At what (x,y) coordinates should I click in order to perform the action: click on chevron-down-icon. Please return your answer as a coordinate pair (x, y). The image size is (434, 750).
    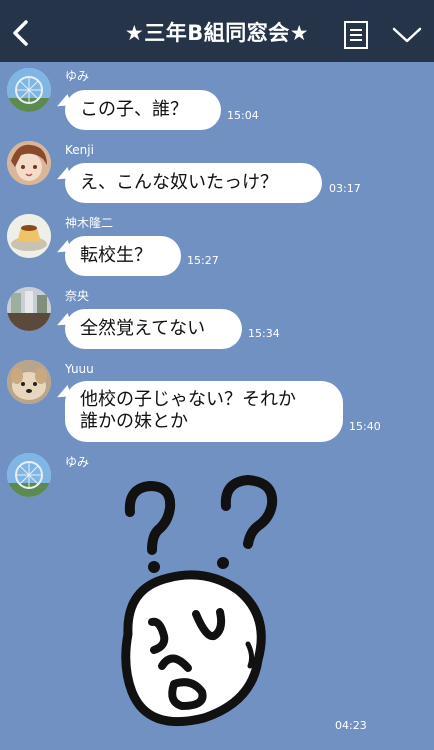
    Looking at the image, I should click on (407, 35).